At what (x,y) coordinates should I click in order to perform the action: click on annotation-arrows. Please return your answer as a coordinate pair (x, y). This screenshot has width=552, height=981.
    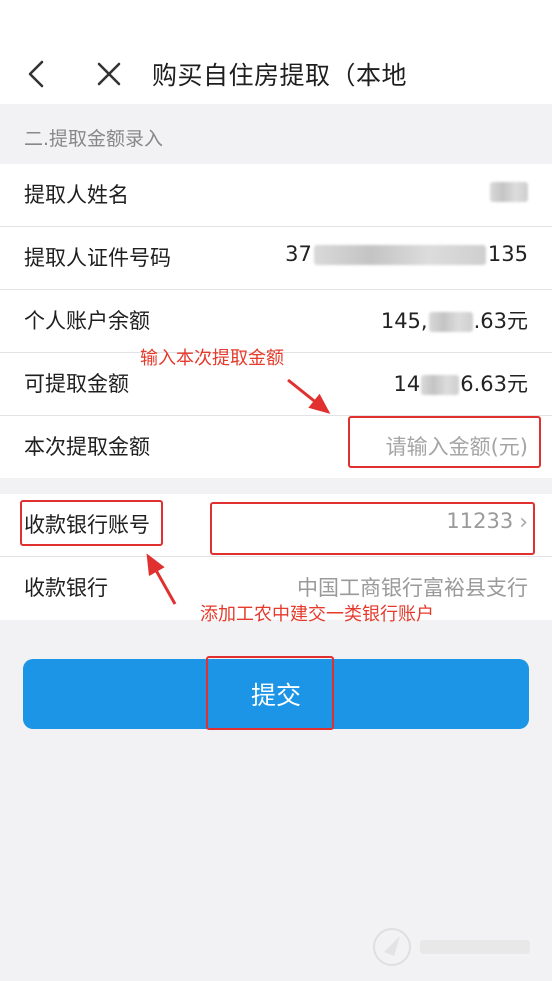
    Looking at the image, I should click on (238, 491).